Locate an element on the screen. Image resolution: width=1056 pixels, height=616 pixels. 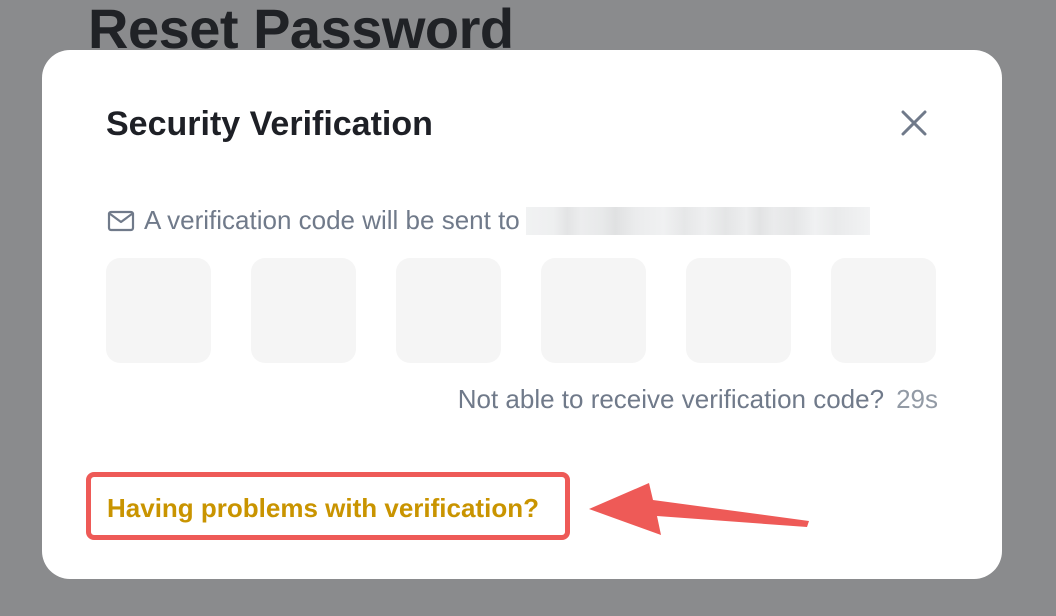
mail-icon is located at coordinates (121, 221).